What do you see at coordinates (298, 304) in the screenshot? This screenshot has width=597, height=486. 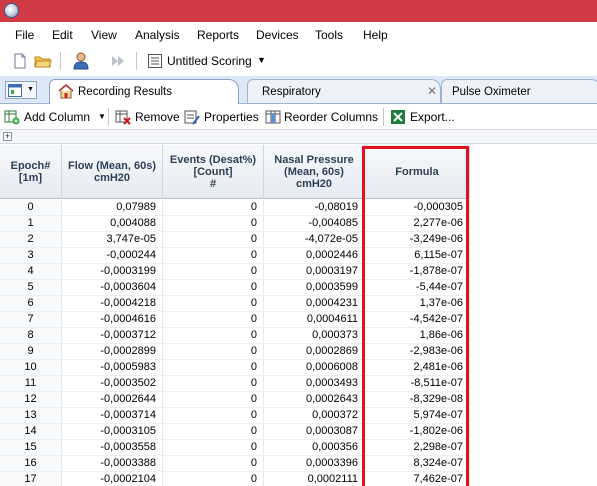 I see `table-row: 6 -0,0004218 0 0,0004231 1,37e-06` at bounding box center [298, 304].